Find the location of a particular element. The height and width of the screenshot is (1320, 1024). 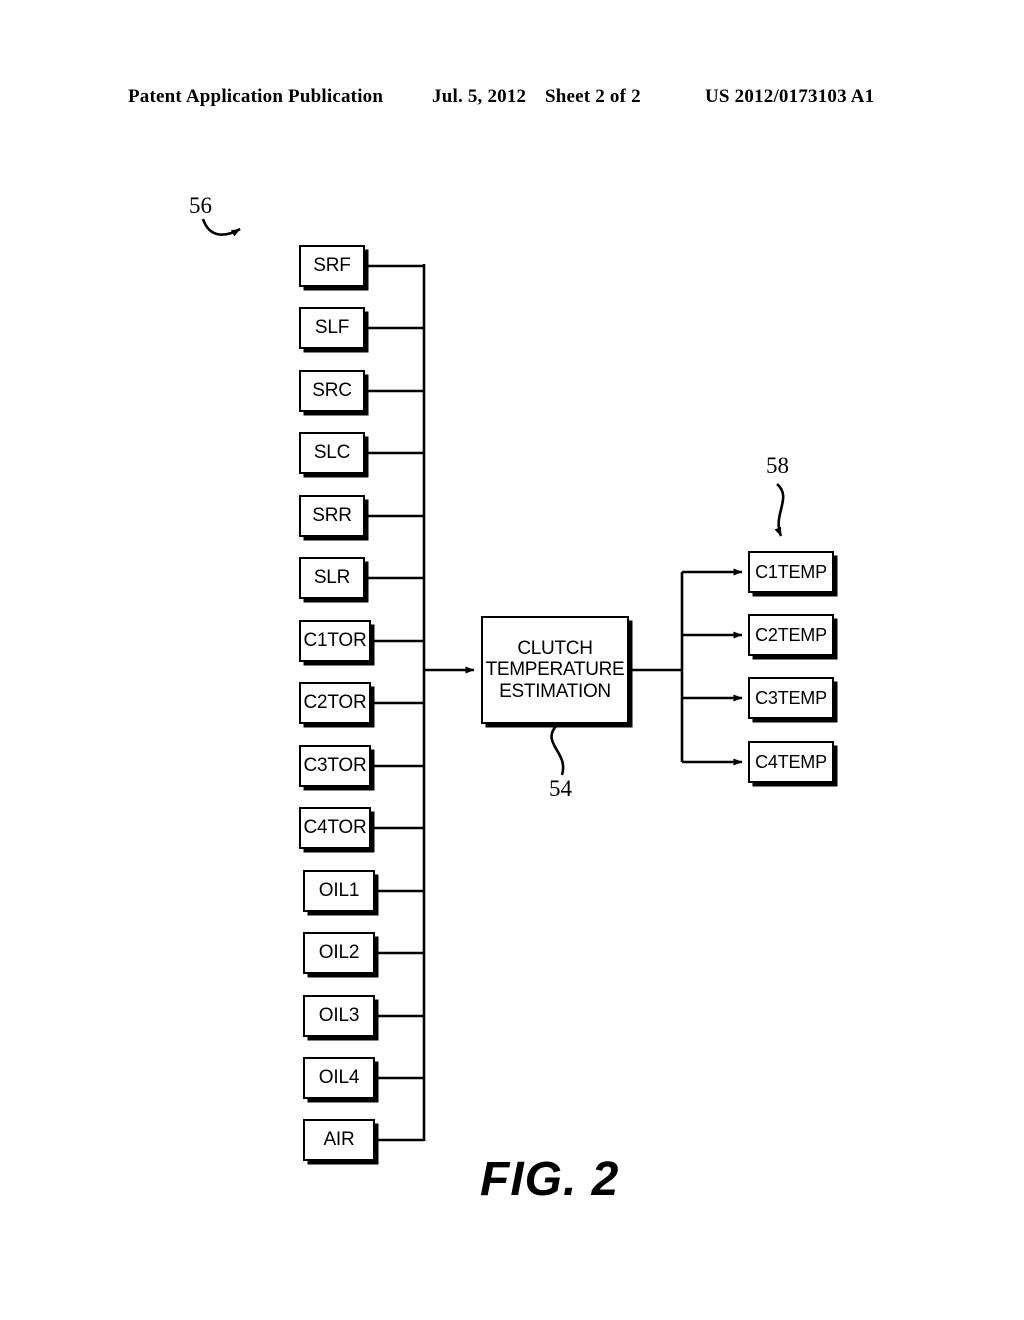

input-label: SRC is located at coordinates (332, 391).